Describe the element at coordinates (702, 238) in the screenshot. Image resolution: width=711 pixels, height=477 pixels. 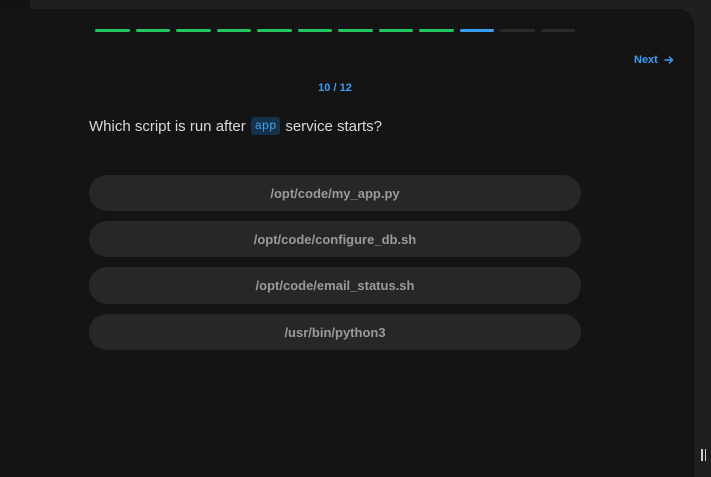
I see `window-gutter` at that location.